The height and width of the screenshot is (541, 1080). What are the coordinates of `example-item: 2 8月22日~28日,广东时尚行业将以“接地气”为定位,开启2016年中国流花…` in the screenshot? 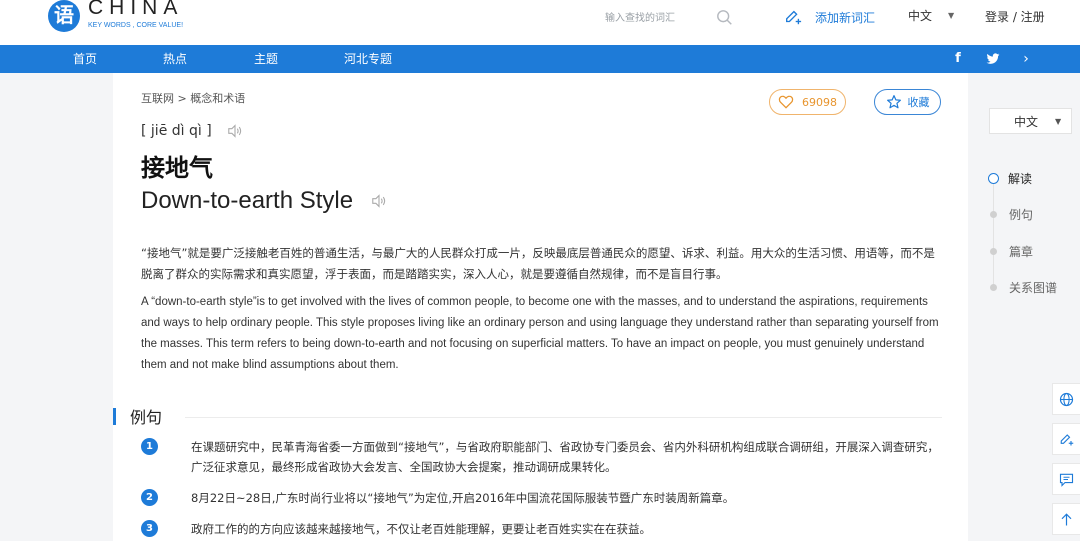 It's located at (541, 498).